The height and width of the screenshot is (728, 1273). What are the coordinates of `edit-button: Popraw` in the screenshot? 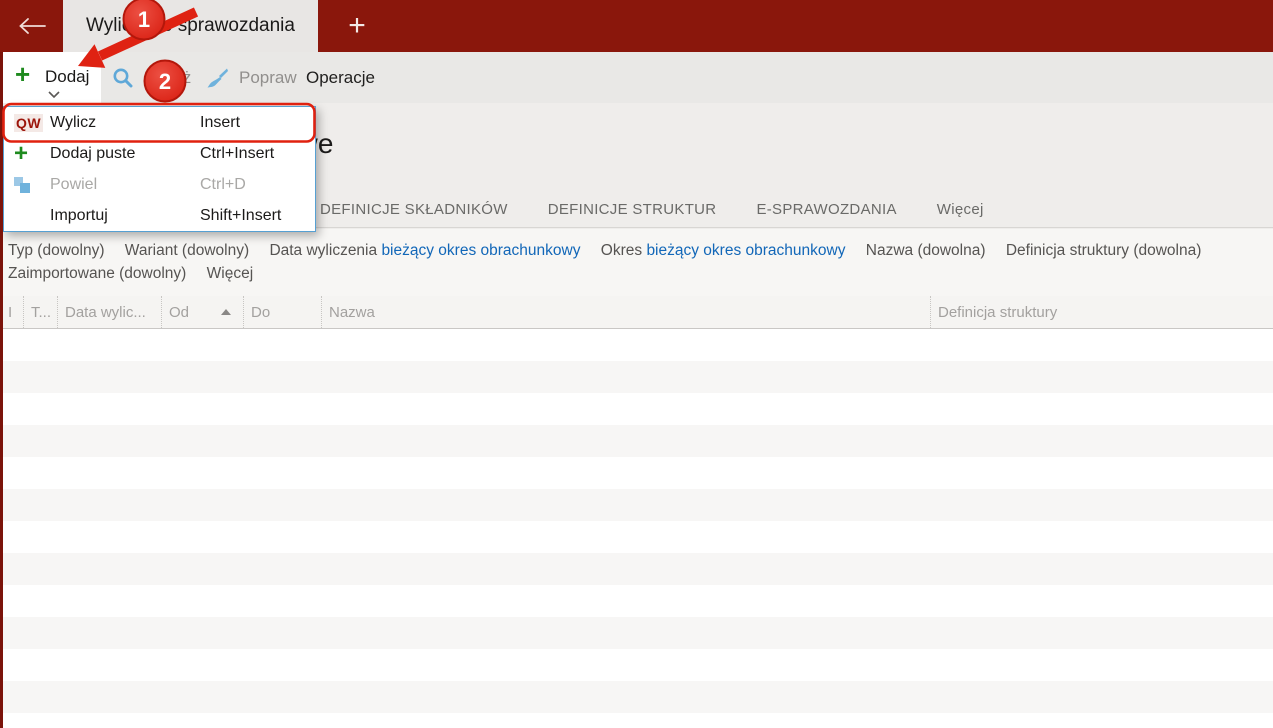 It's located at (251, 77).